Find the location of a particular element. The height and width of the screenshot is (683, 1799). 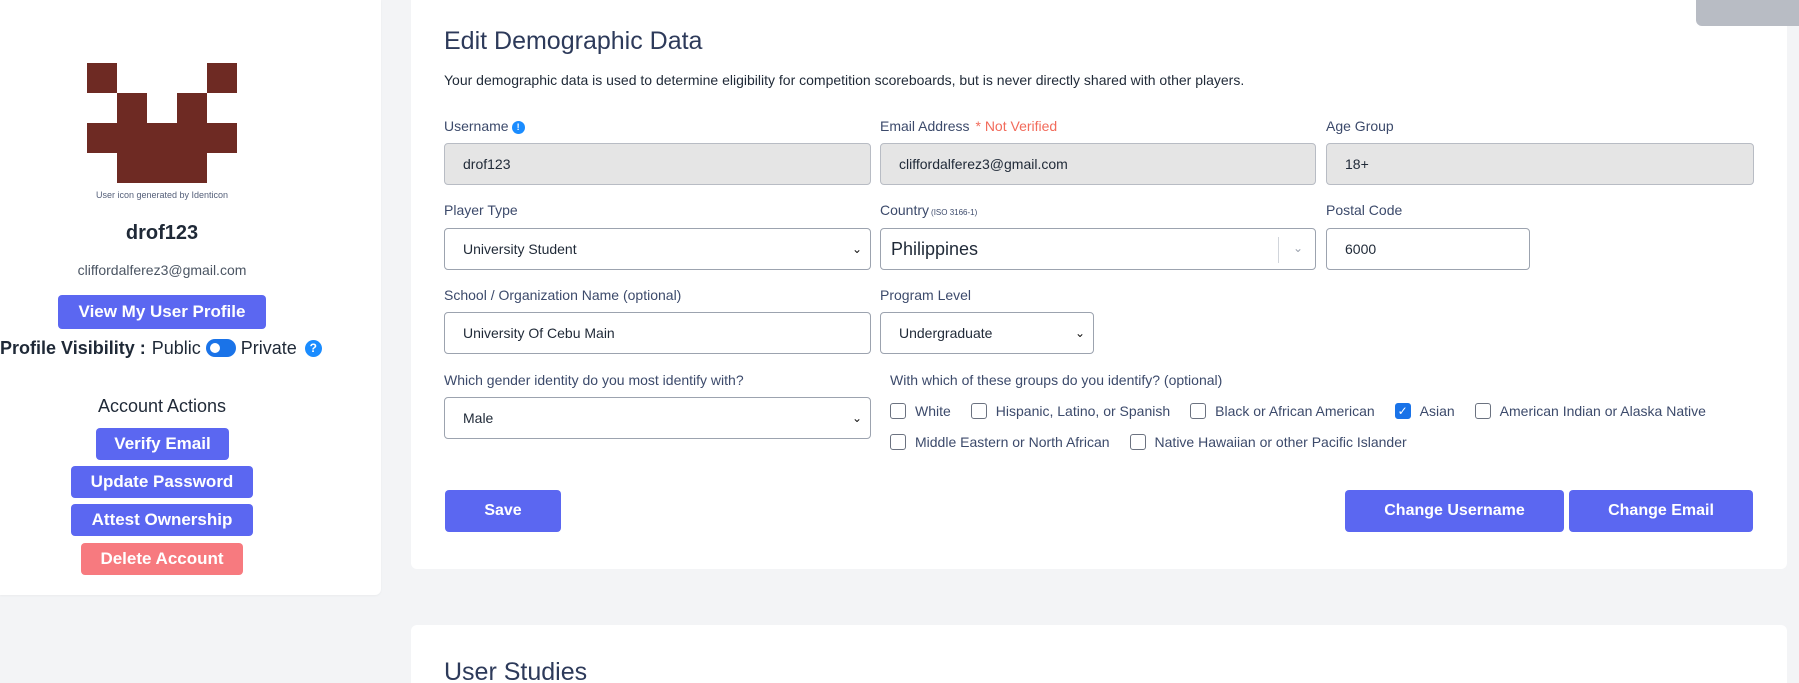

country-value: Philippines is located at coordinates (935, 248).